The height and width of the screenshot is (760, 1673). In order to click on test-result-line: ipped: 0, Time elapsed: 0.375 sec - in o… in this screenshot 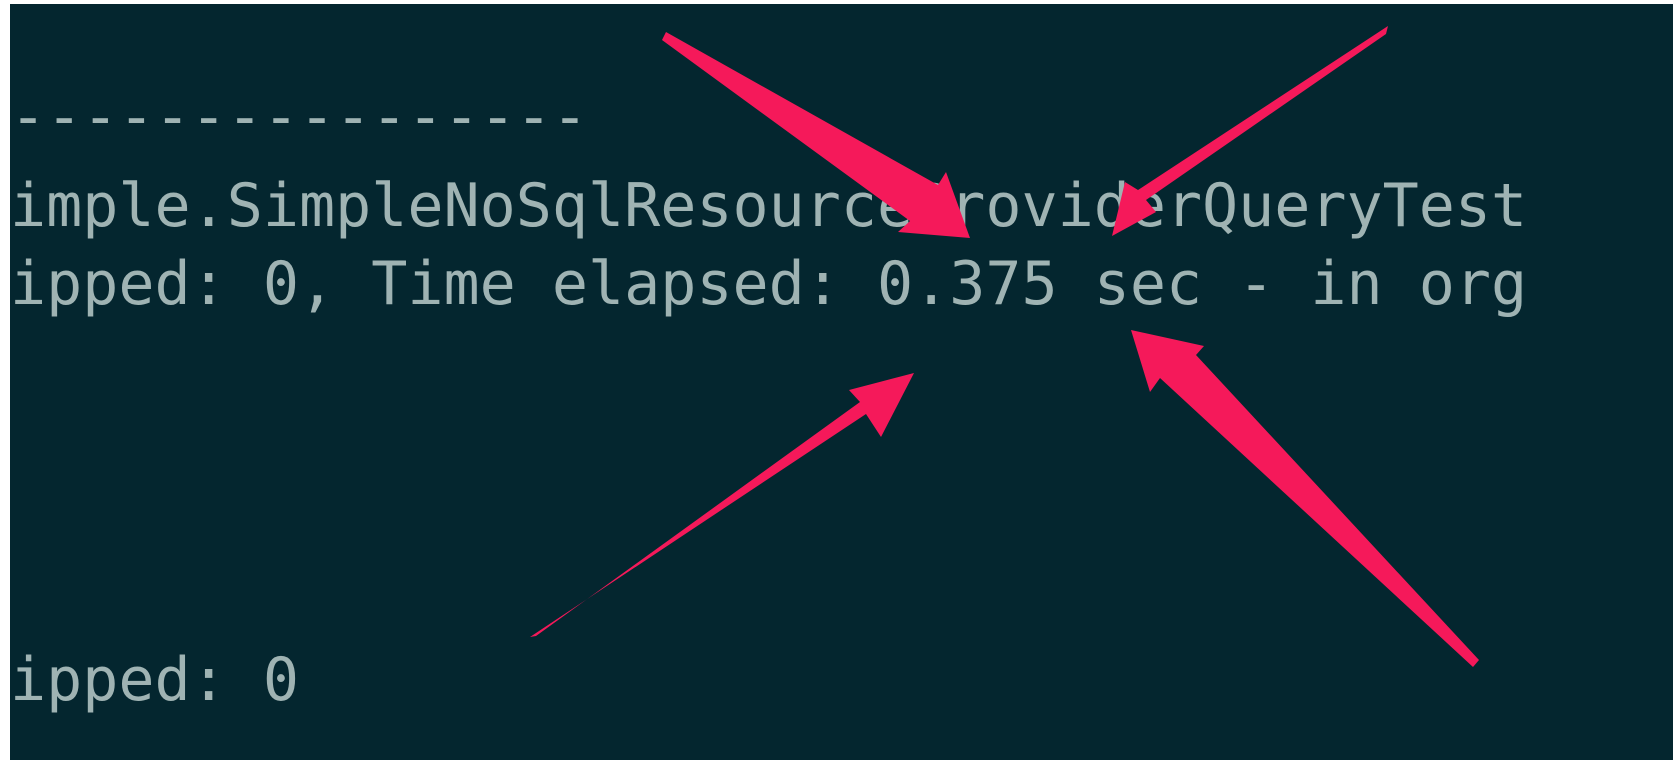, I will do `click(769, 284)`.